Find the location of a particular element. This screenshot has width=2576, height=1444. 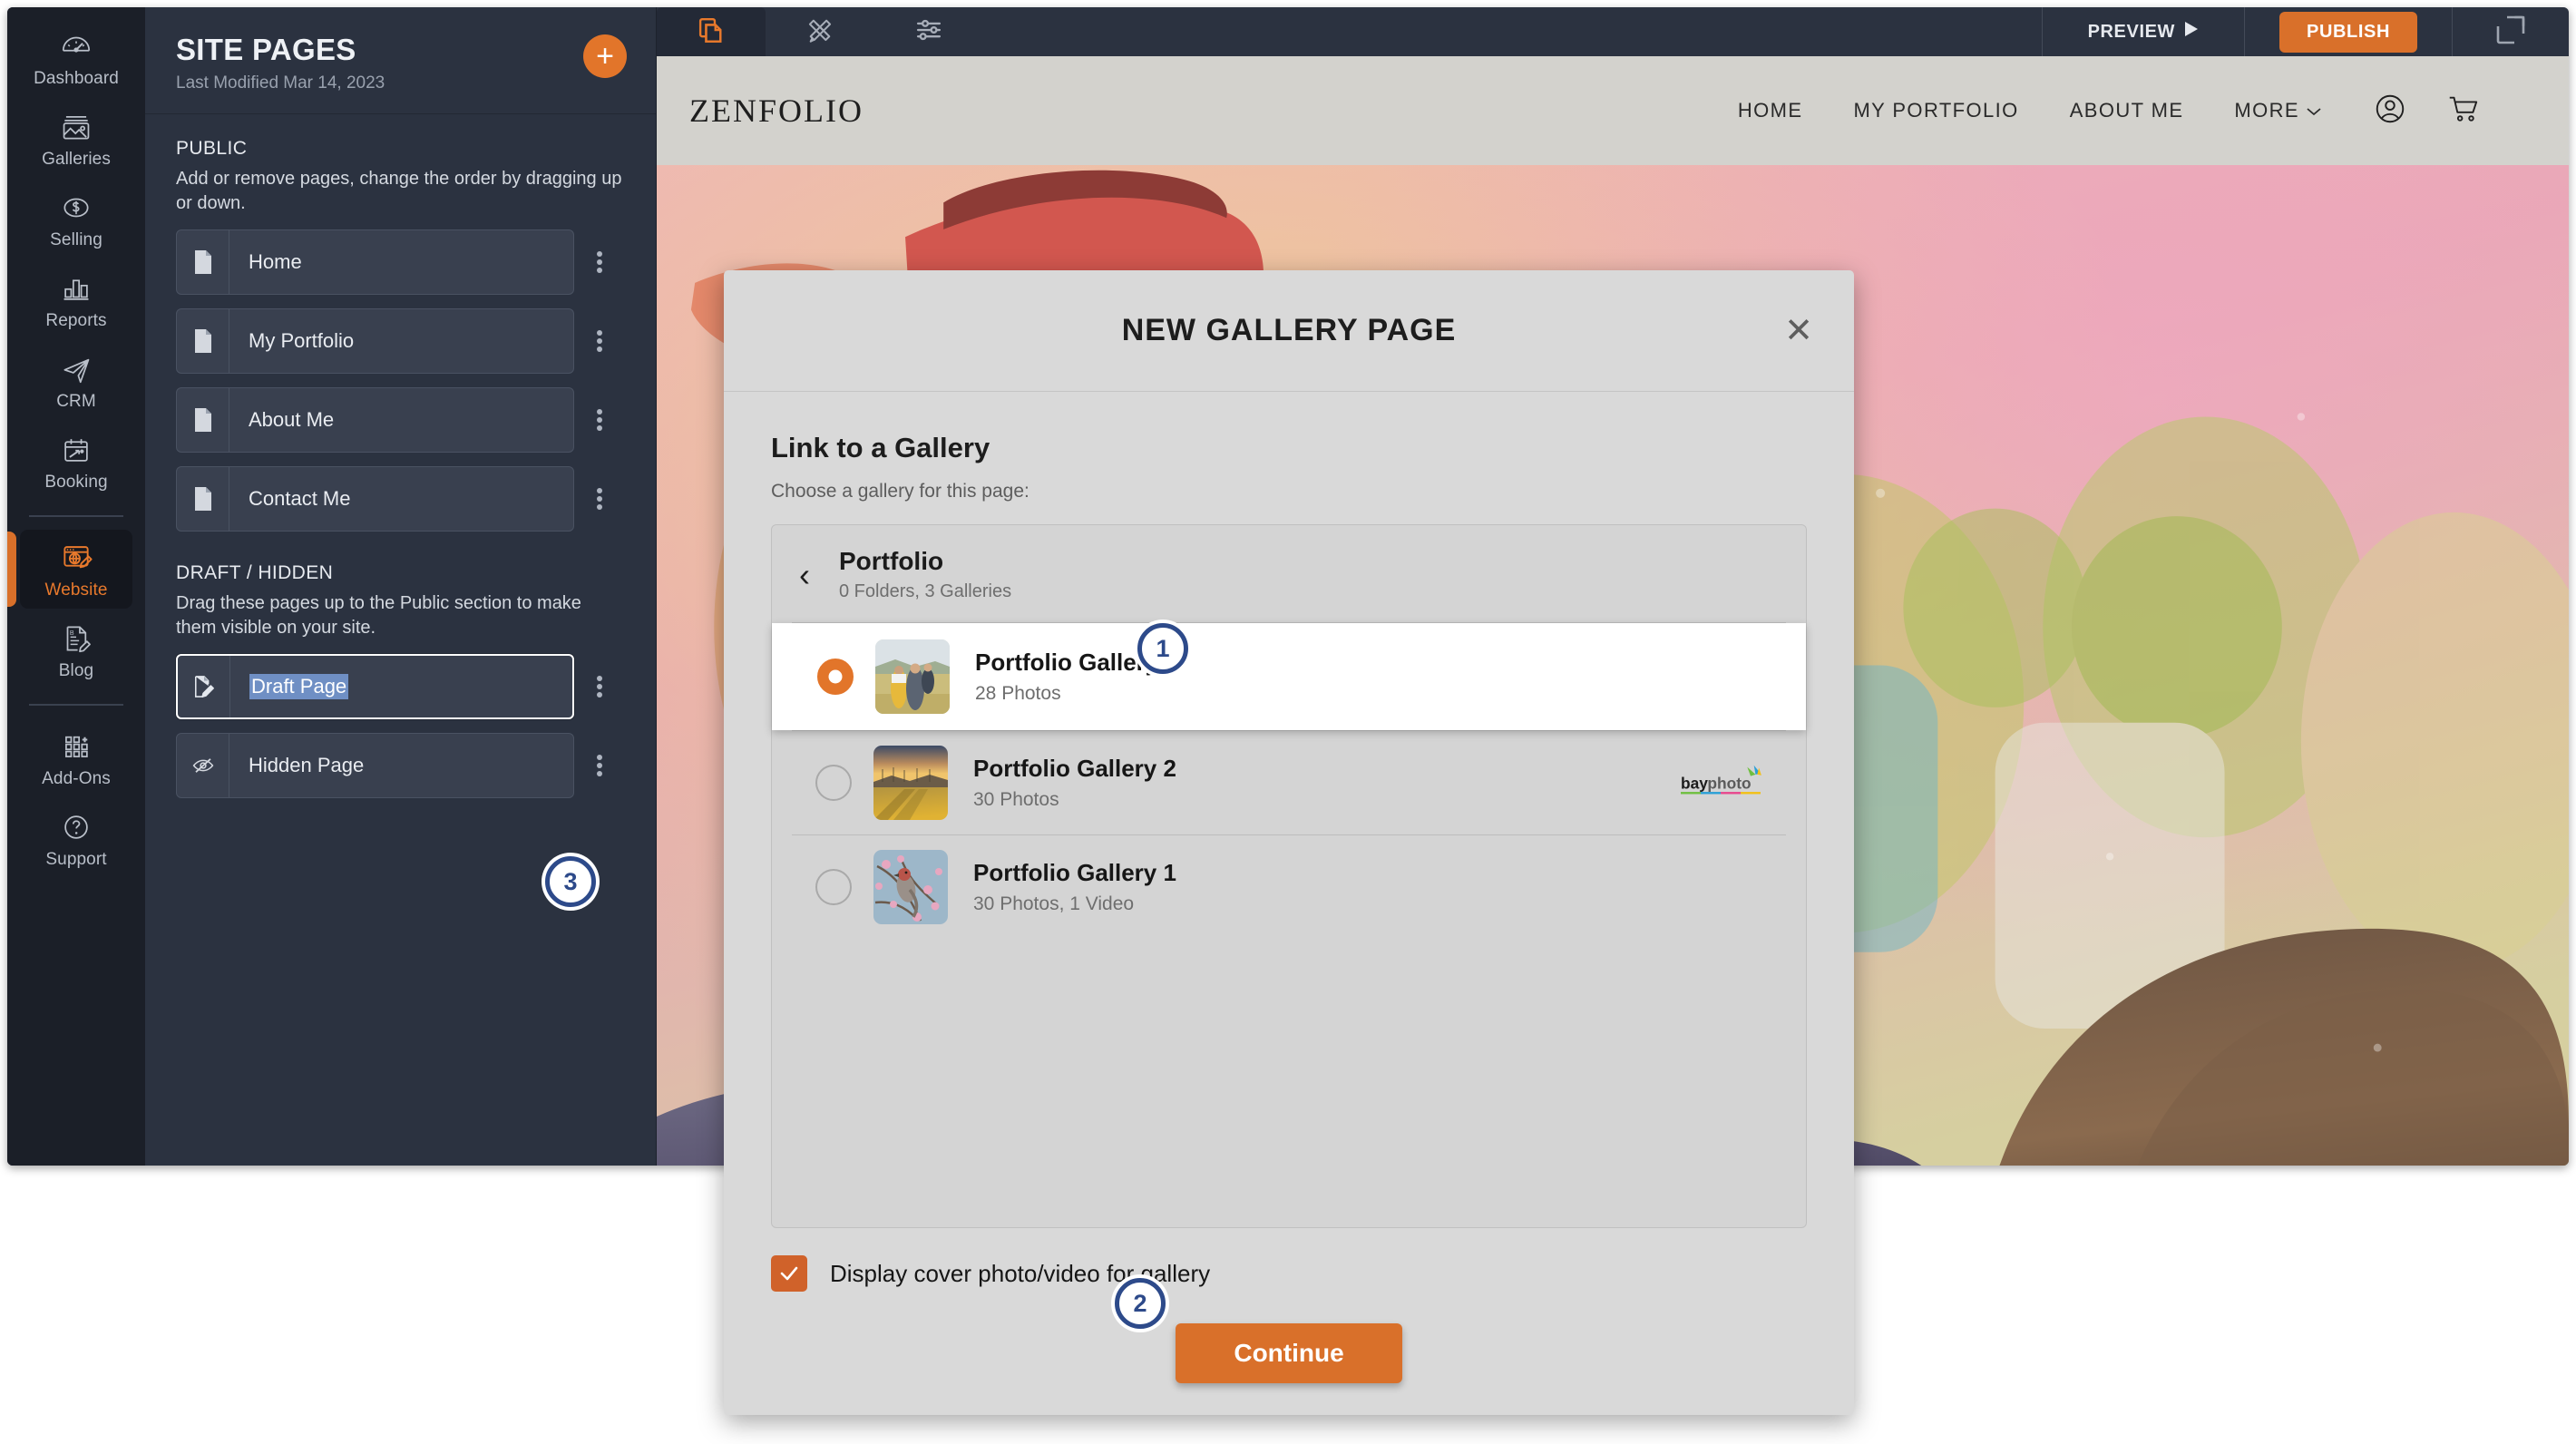

nav-link-about-me: ABOUT ME is located at coordinates (2127, 110).